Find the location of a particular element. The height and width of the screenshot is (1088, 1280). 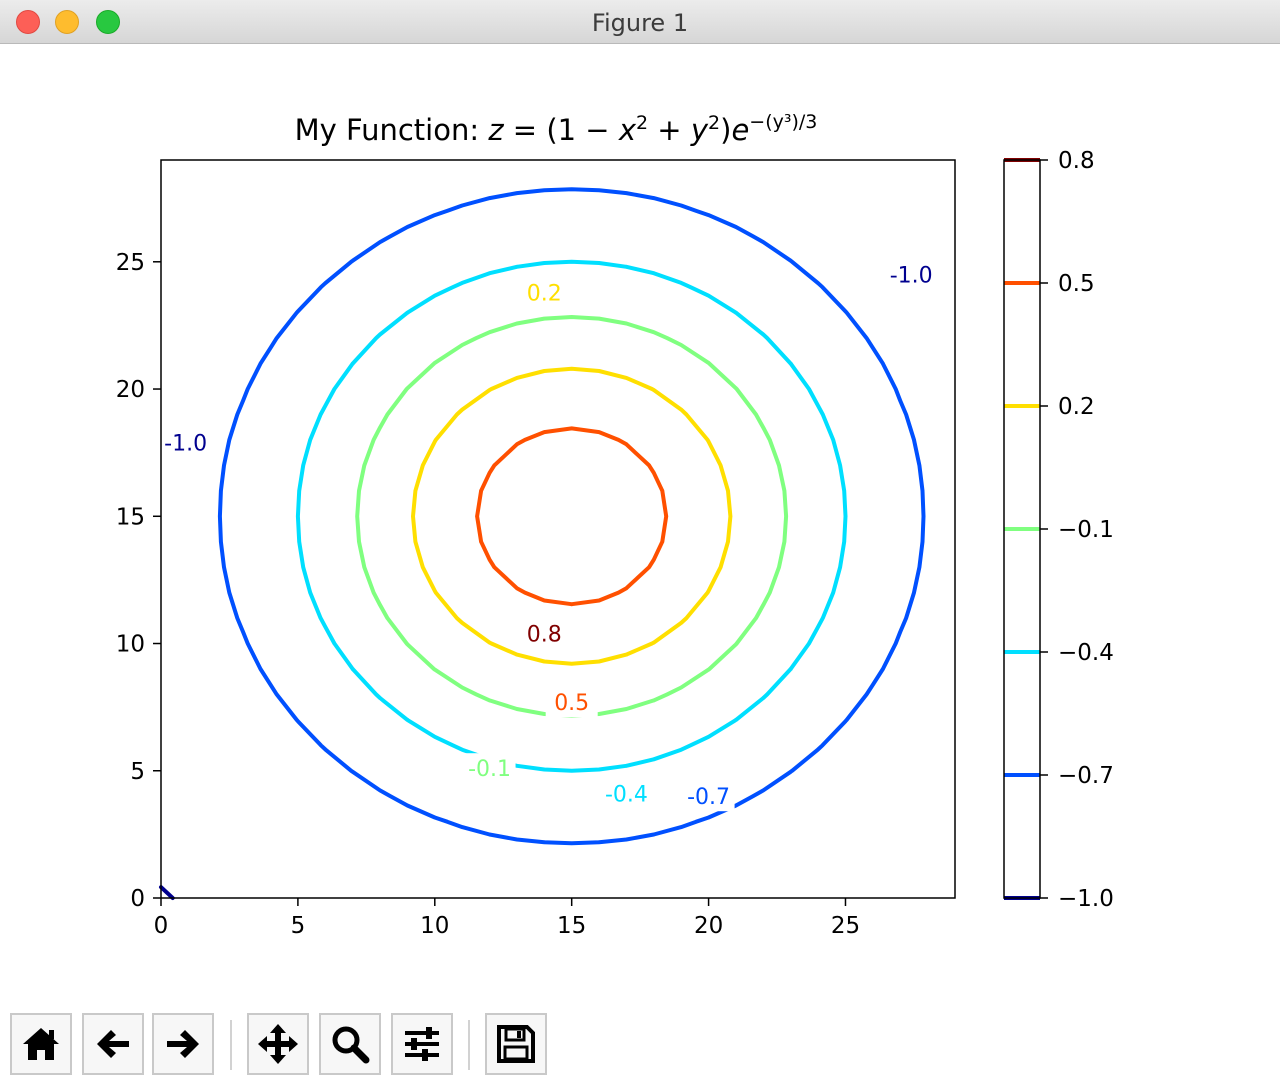

x-tick-label: 0 is located at coordinates (161, 926).